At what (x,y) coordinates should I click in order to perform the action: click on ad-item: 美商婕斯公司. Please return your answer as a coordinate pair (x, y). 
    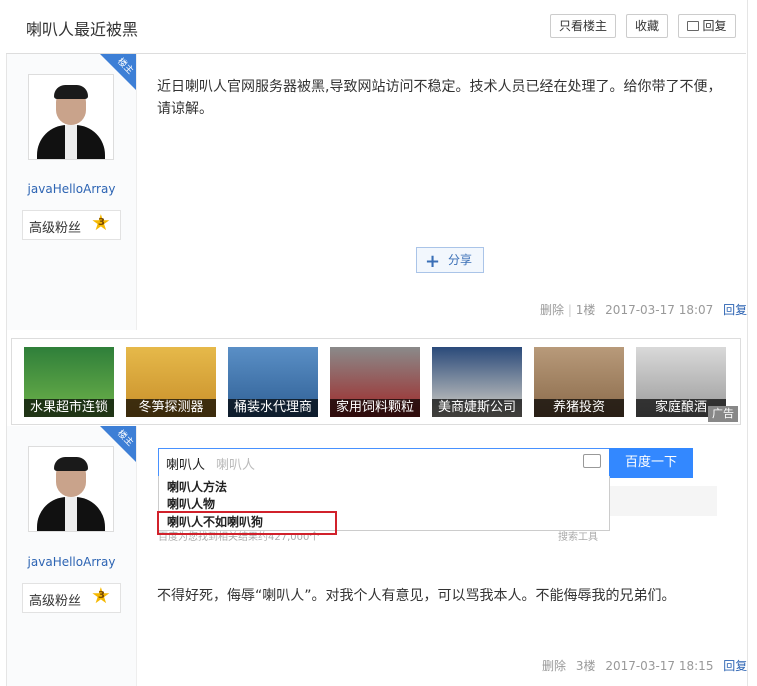
    Looking at the image, I should click on (477, 382).